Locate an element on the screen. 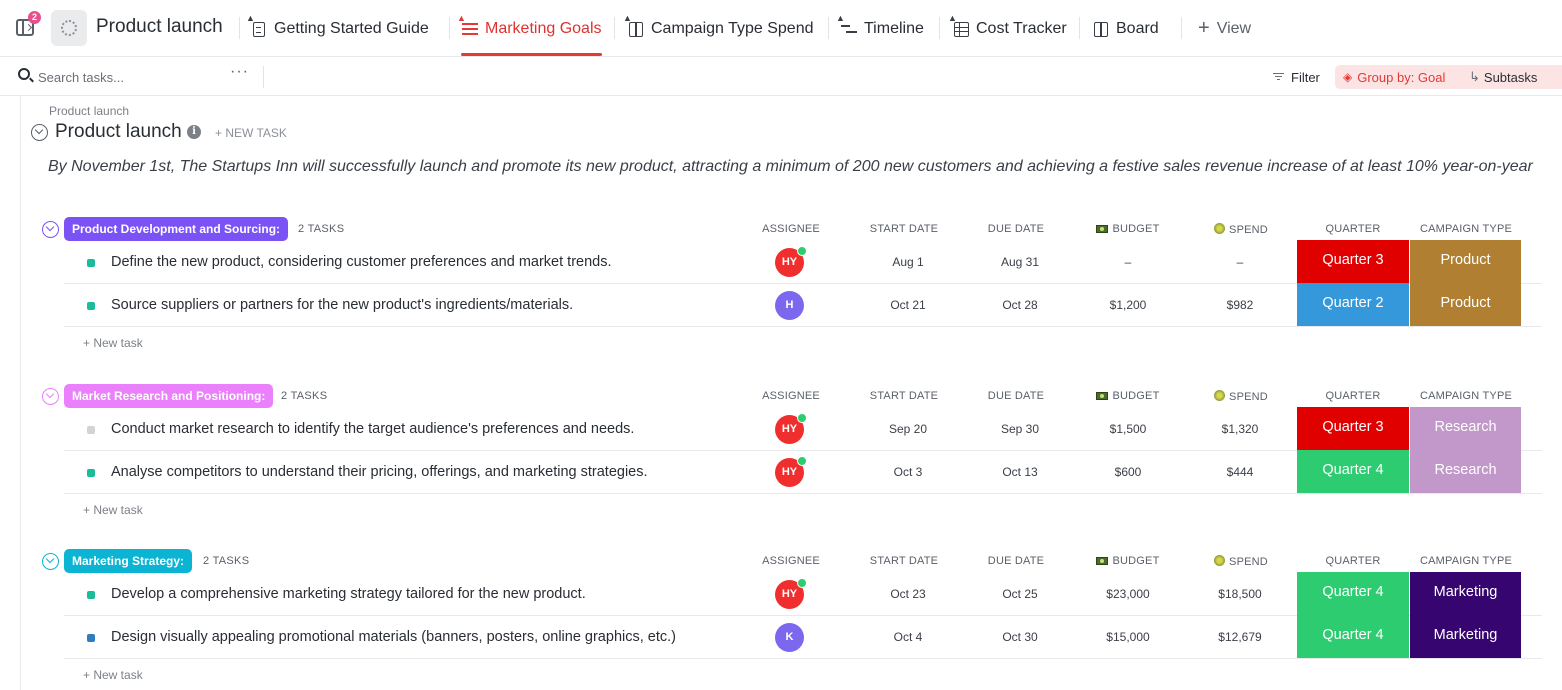 The image size is (1562, 690). budget-value: – is located at coordinates (1128, 262).